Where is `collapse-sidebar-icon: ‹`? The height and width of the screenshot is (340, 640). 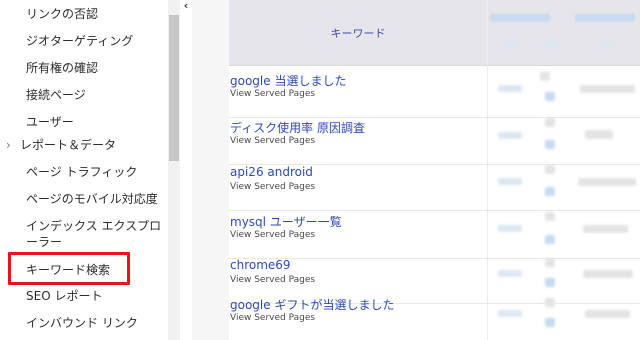
collapse-sidebar-icon: ‹ is located at coordinates (186, 6).